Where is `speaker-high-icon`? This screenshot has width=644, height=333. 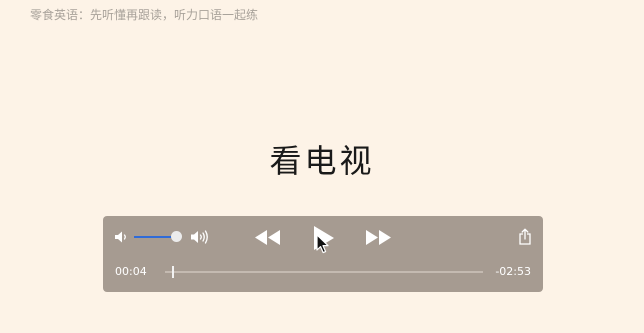
speaker-high-icon is located at coordinates (201, 237).